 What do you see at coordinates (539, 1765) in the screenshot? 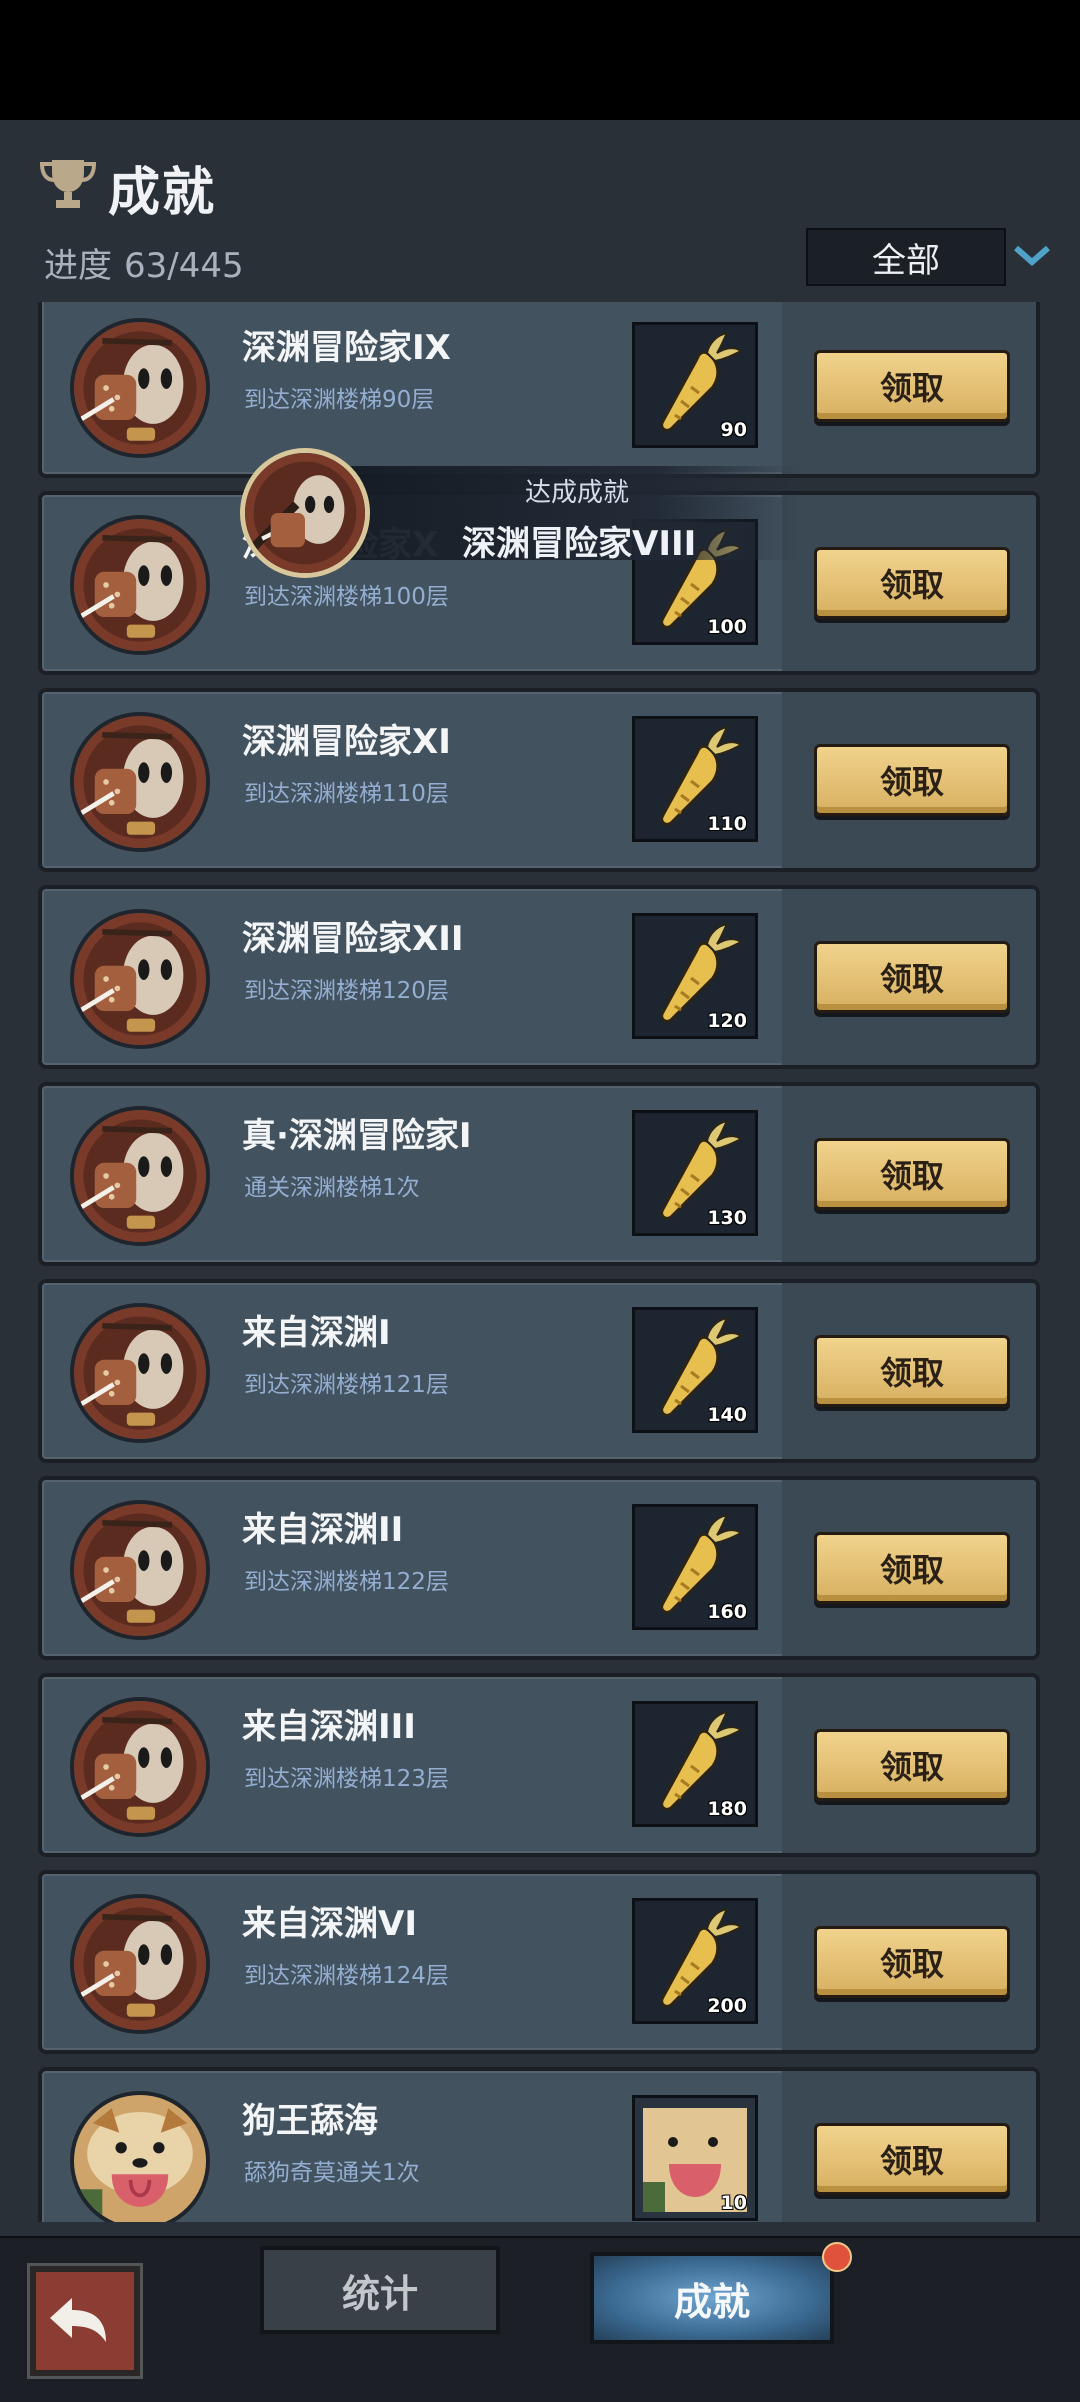
I see `achievement-card: 来自深渊III 到达深渊楼梯123层 180 领取` at bounding box center [539, 1765].